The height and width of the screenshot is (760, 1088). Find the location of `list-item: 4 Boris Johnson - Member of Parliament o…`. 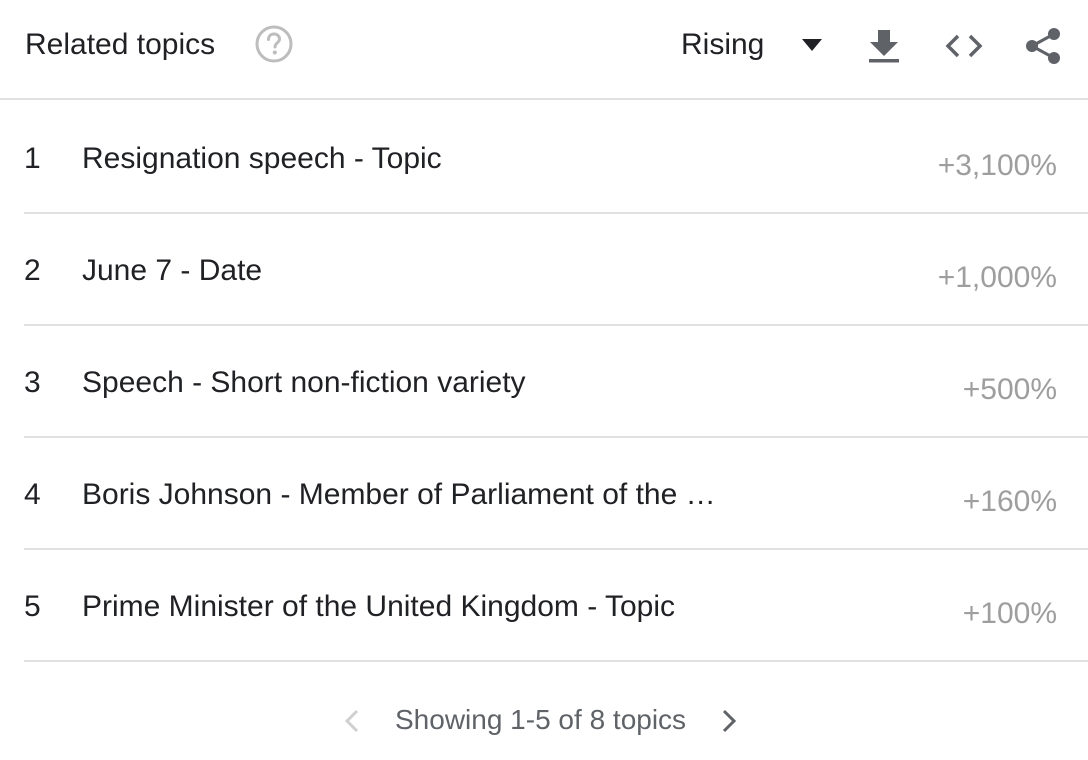

list-item: 4 Boris Johnson - Member of Parliament o… is located at coordinates (556, 494).